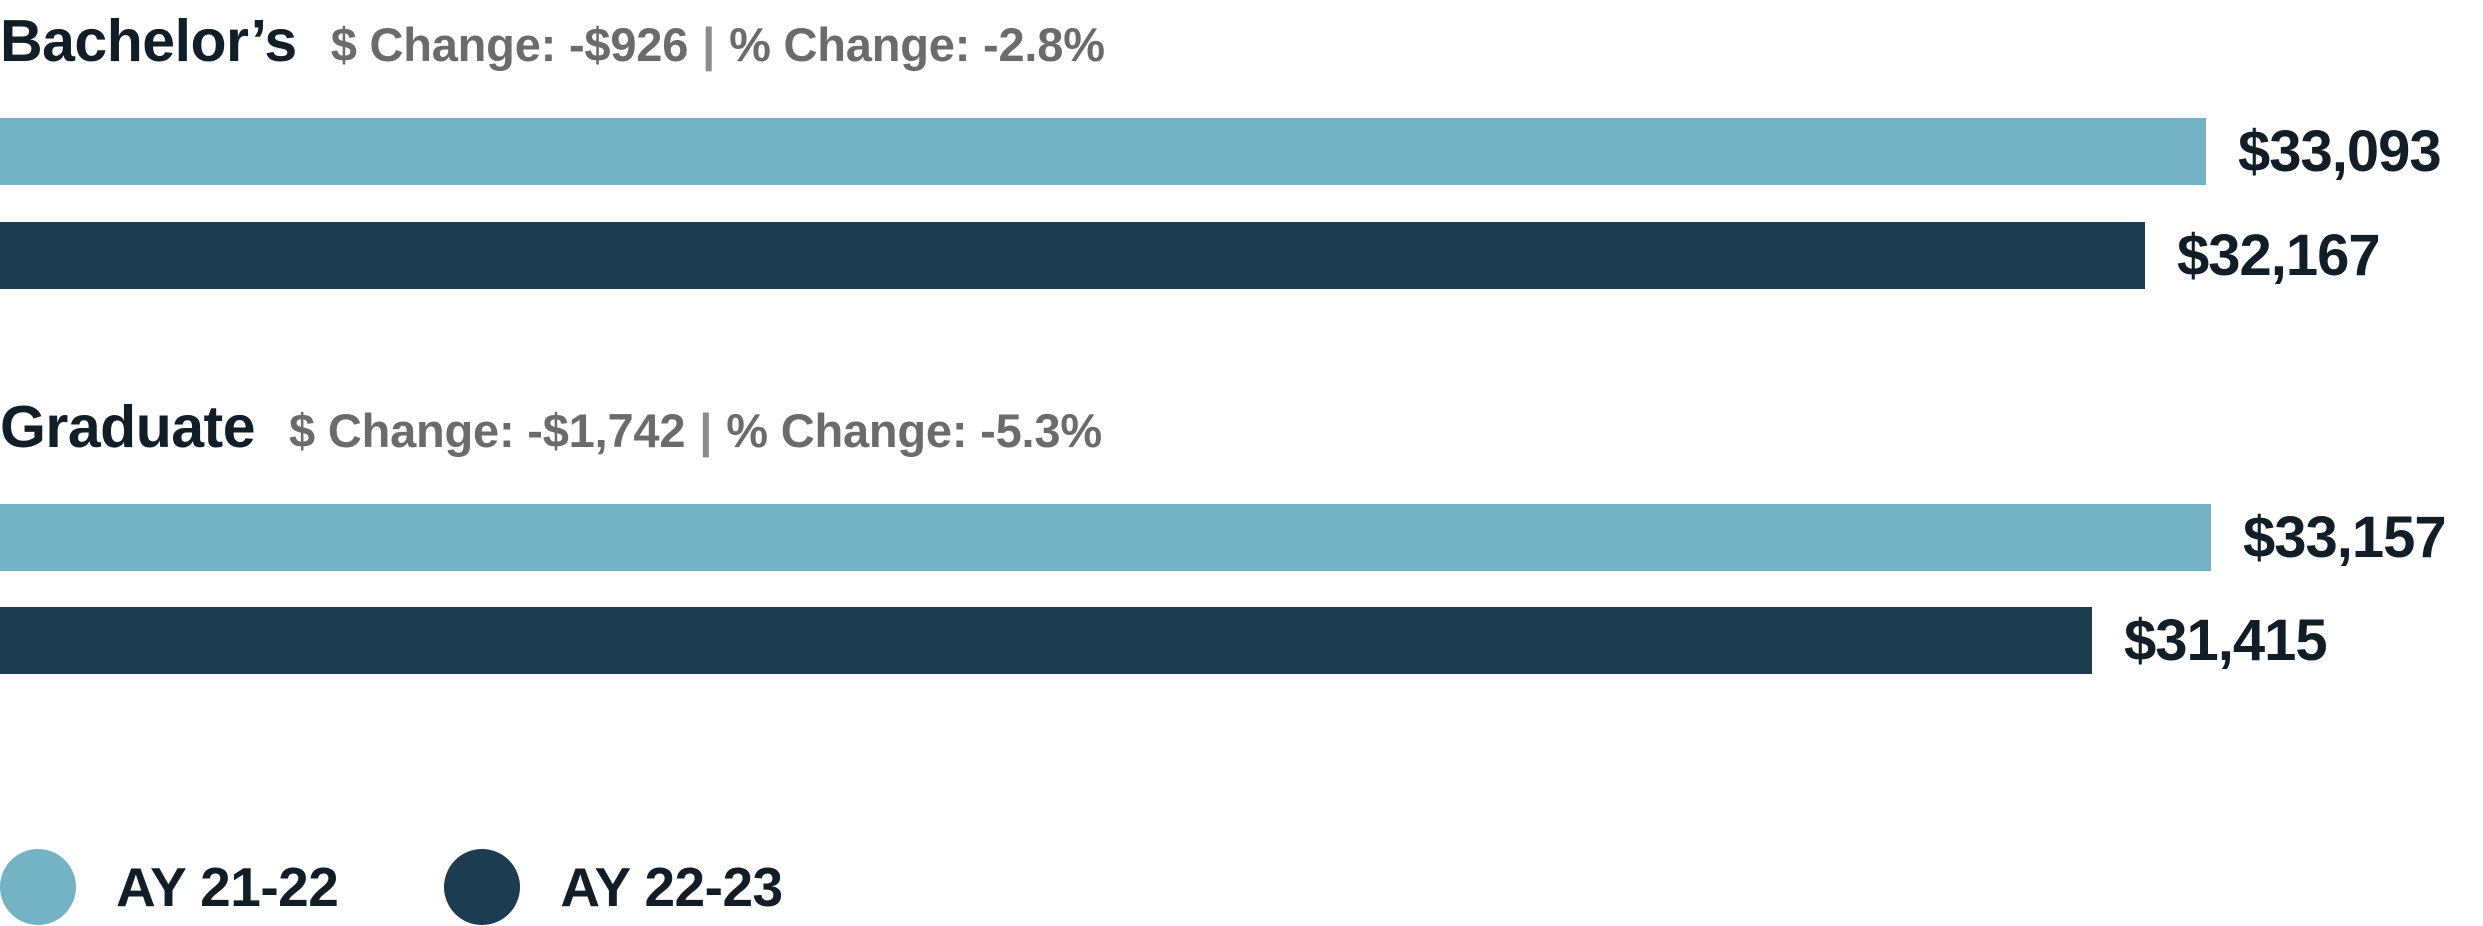 The image size is (2483, 926). I want to click on bar-value-label: $31,415, so click(2226, 640).